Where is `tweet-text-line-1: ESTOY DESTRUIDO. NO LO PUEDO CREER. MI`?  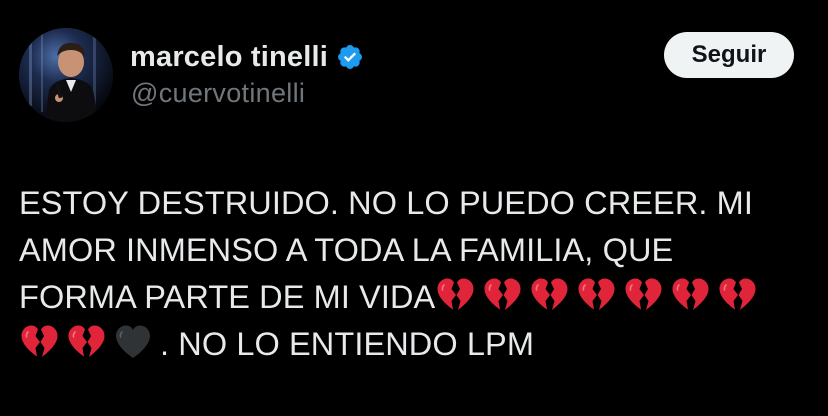
tweet-text-line-1: ESTOY DESTRUIDO. NO LO PUEDO CREER. MI is located at coordinates (386, 203).